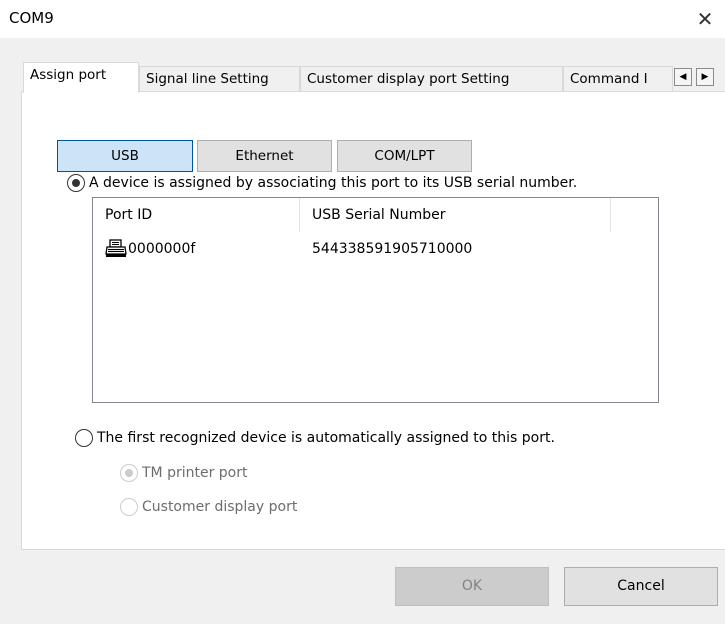  What do you see at coordinates (472, 586) in the screenshot?
I see `ok-button: OK` at bounding box center [472, 586].